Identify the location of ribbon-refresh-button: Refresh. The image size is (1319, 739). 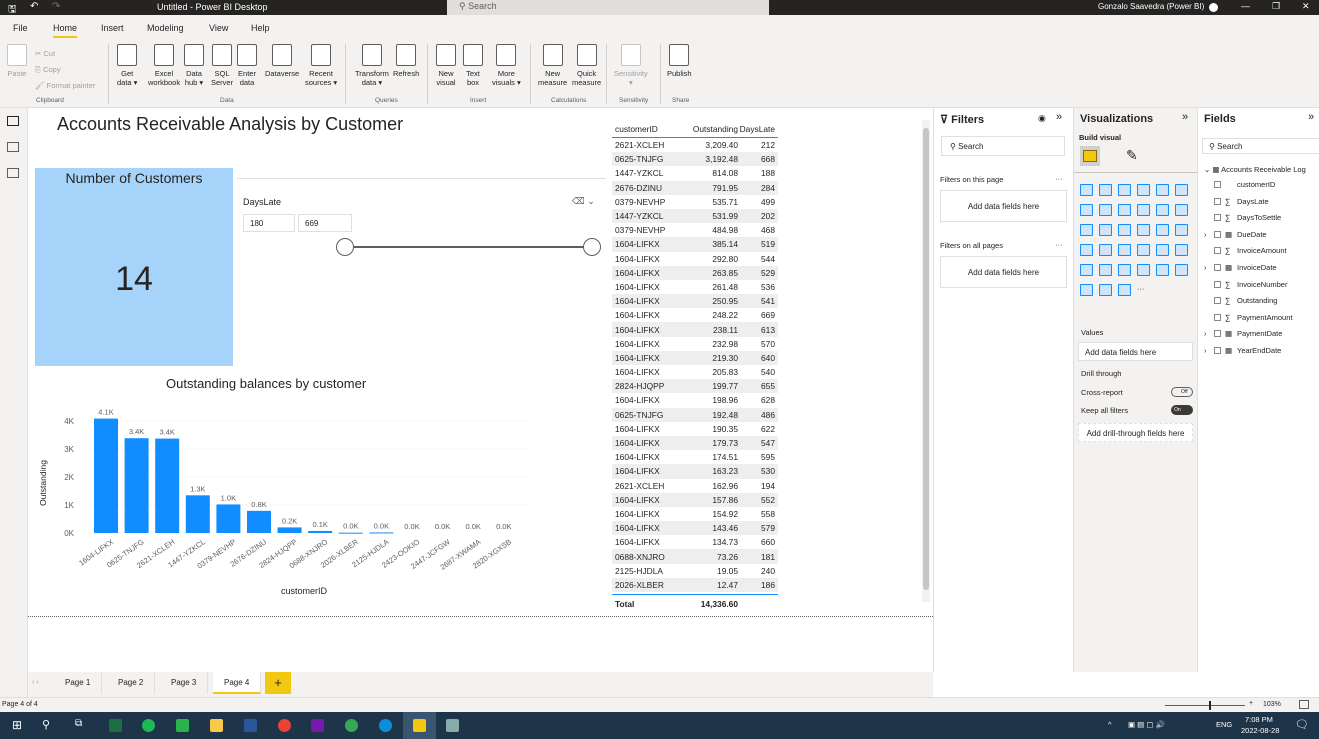
(406, 61).